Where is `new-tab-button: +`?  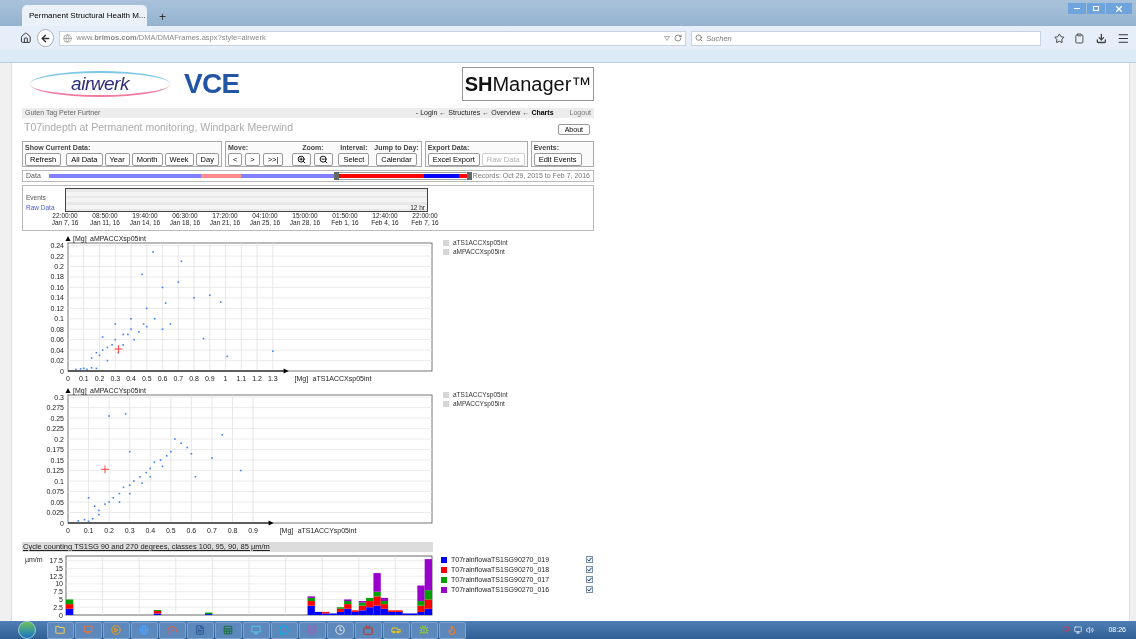
new-tab-button: + is located at coordinates (162, 17).